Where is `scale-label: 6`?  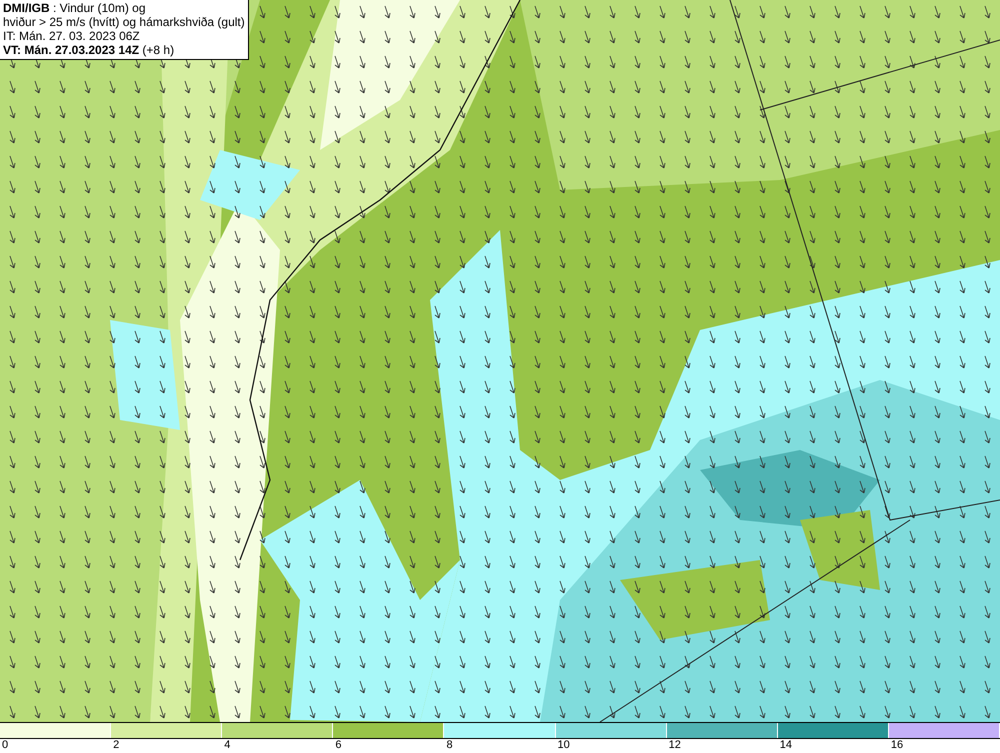 scale-label: 6 is located at coordinates (338, 745).